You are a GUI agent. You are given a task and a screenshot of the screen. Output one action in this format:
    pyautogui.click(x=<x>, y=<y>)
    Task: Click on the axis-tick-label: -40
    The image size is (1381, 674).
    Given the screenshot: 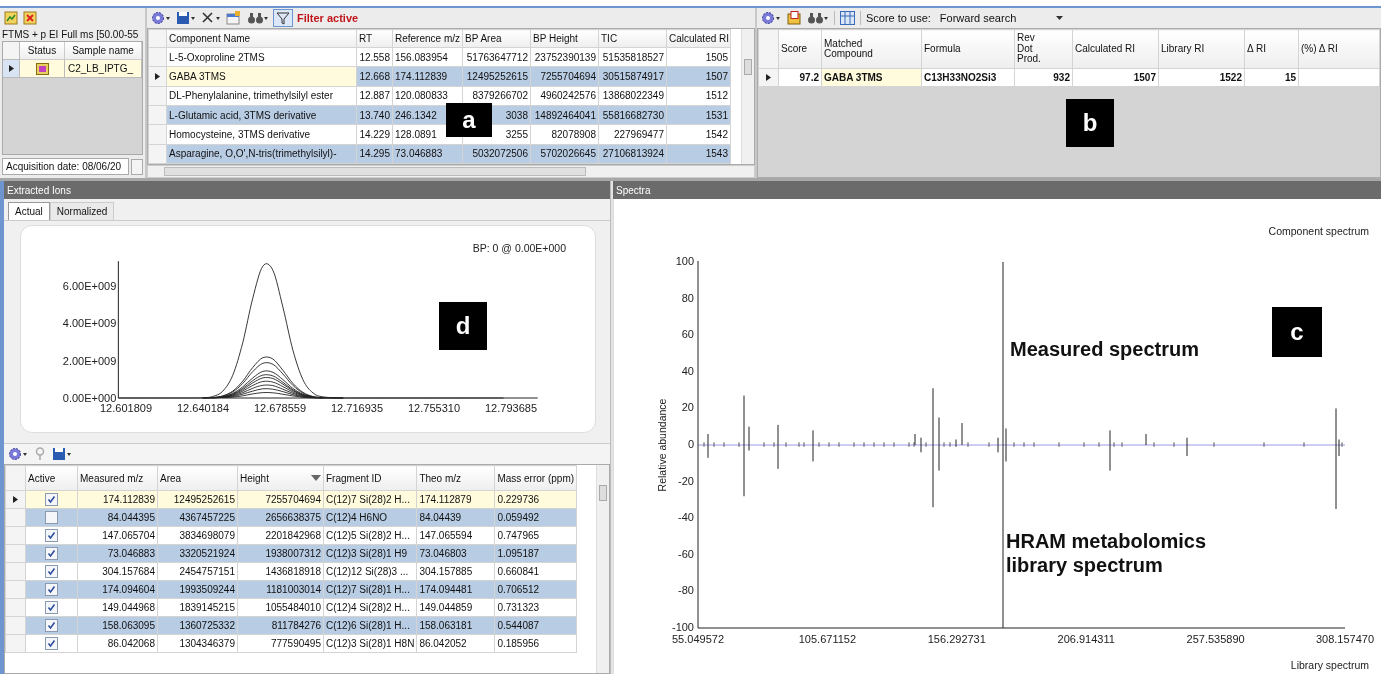 What is the action you would take?
    pyautogui.click(x=686, y=517)
    